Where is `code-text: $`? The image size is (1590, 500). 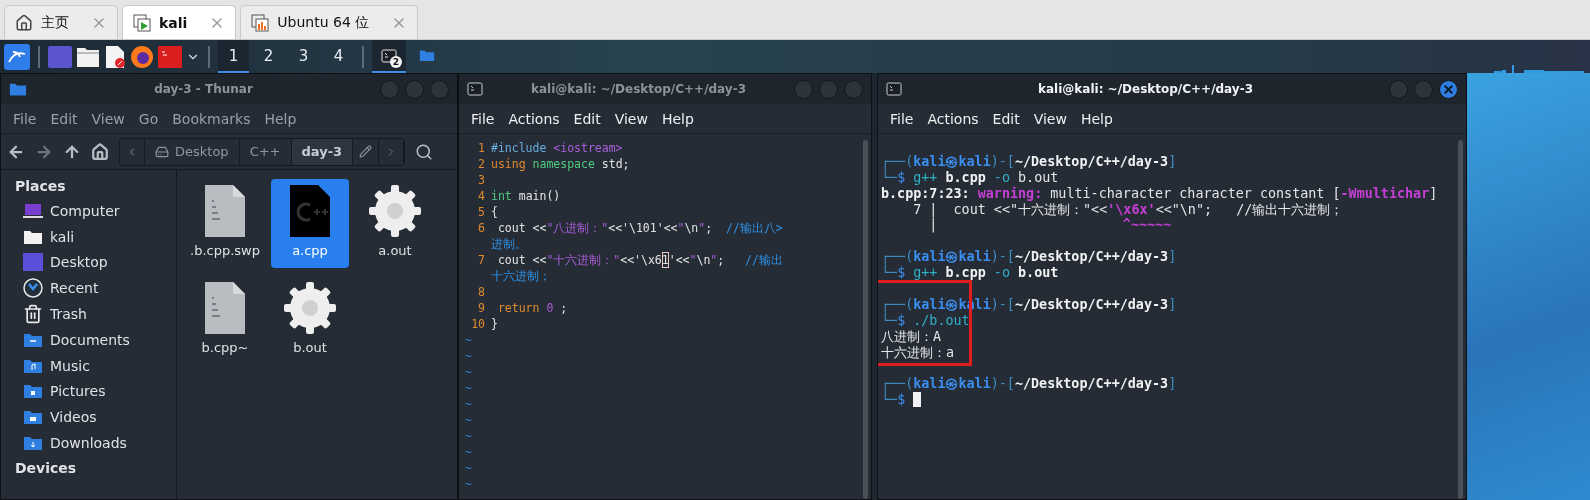
code-text: $ is located at coordinates (901, 320).